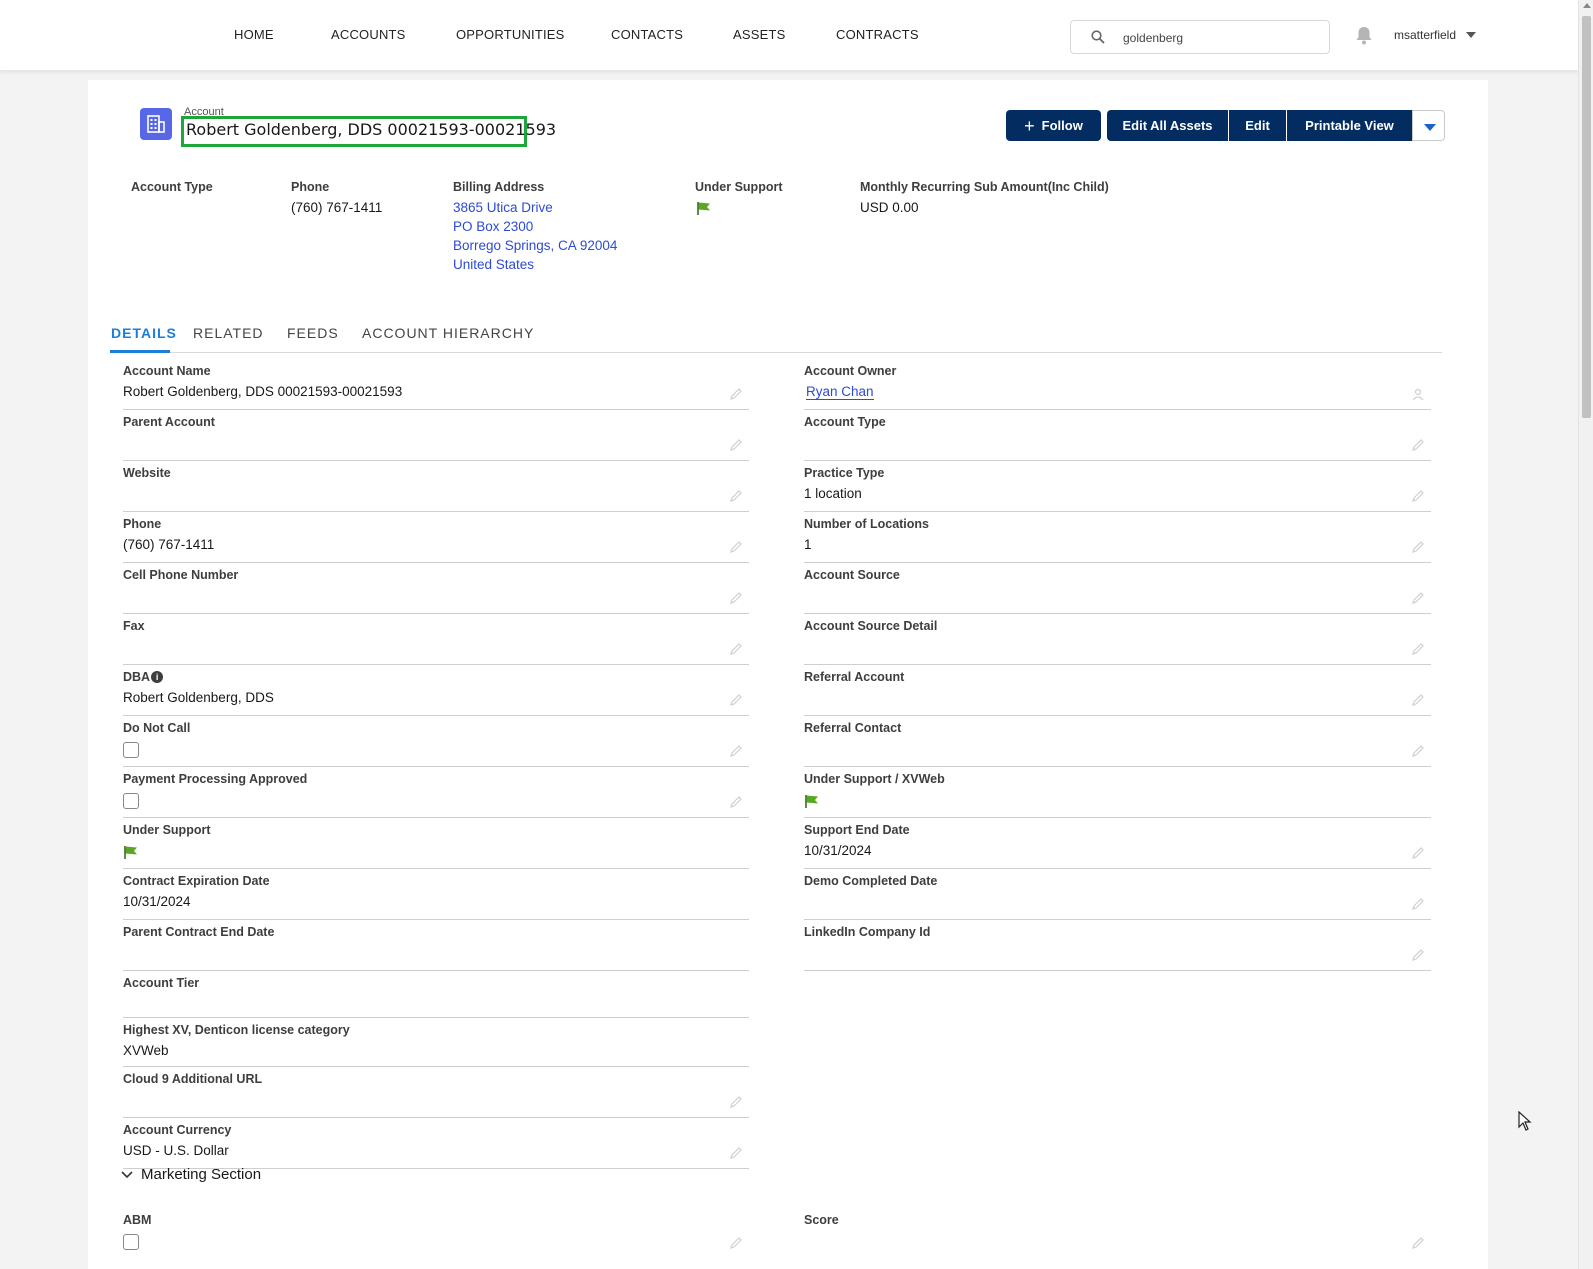  Describe the element at coordinates (167, 371) in the screenshot. I see `field-label: Account Name` at that location.